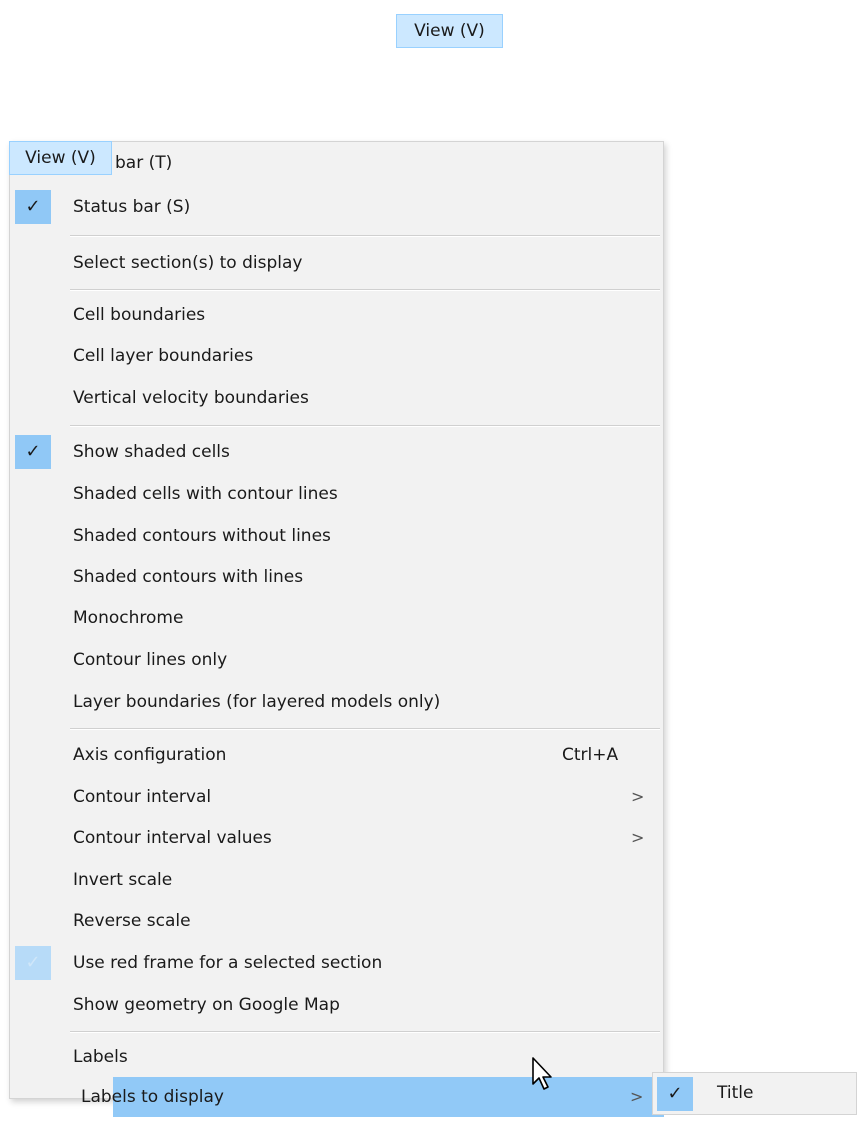 The image size is (857, 1125). What do you see at coordinates (336, 880) in the screenshot?
I see `menu-item-invert-scale: Invert scale` at bounding box center [336, 880].